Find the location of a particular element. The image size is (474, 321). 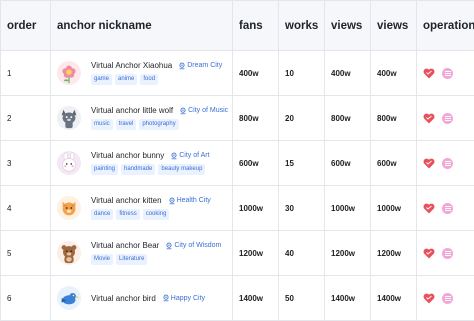

anchor-name: Virtual Anchor Xiaohua is located at coordinates (131, 65).